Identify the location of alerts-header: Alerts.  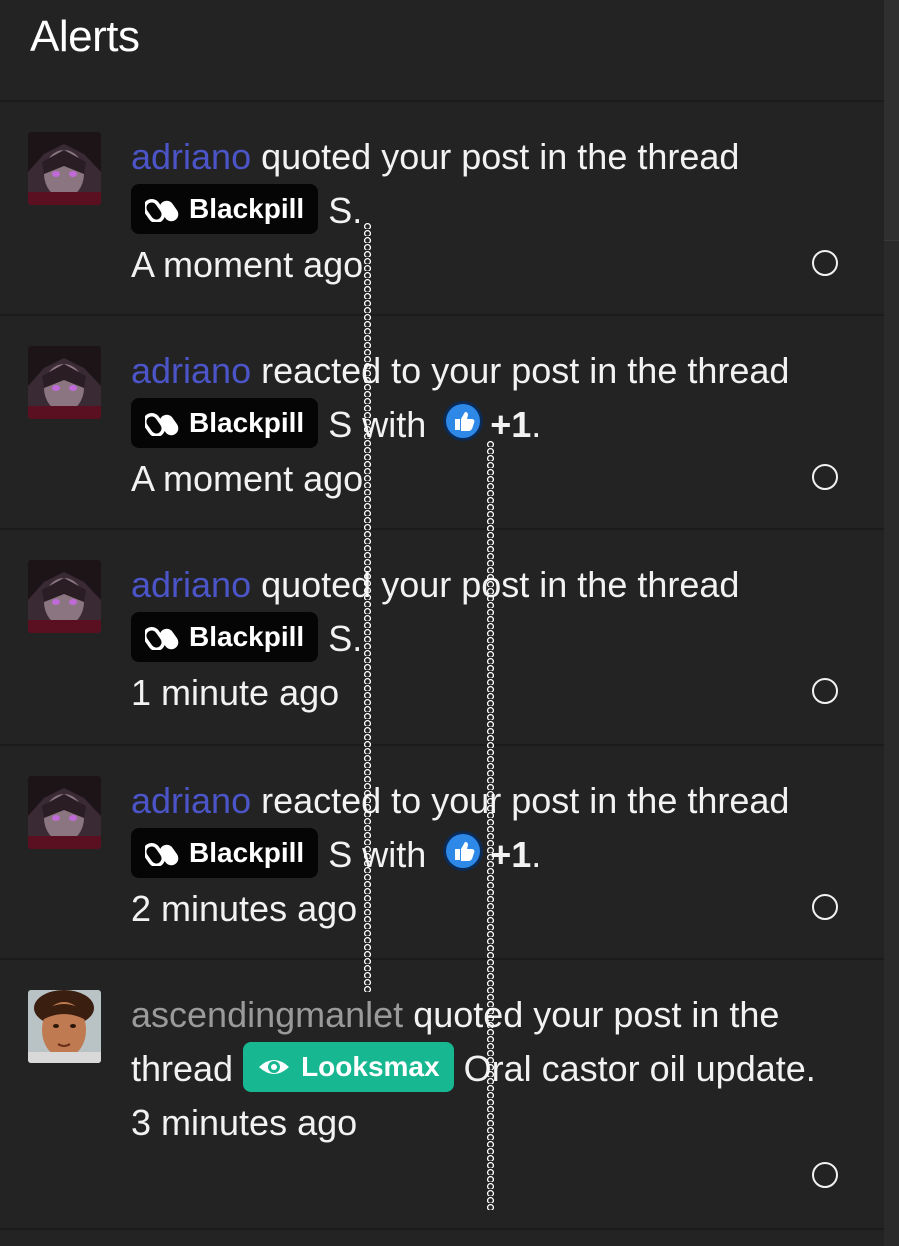
(442, 51).